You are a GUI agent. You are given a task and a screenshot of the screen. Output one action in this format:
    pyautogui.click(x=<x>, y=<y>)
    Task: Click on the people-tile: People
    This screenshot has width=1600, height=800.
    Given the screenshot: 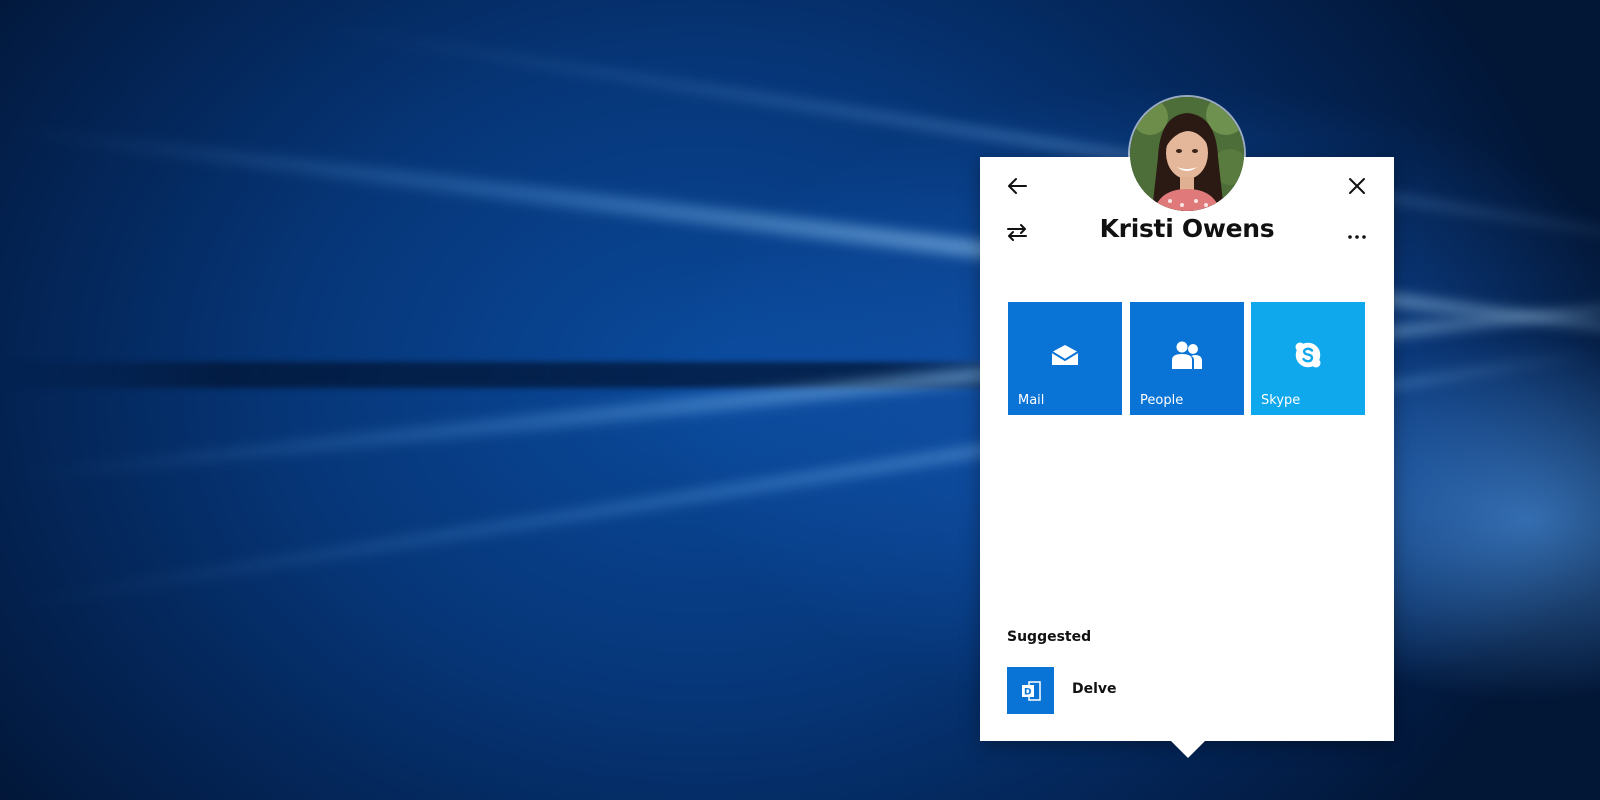 What is the action you would take?
    pyautogui.click(x=1187, y=358)
    